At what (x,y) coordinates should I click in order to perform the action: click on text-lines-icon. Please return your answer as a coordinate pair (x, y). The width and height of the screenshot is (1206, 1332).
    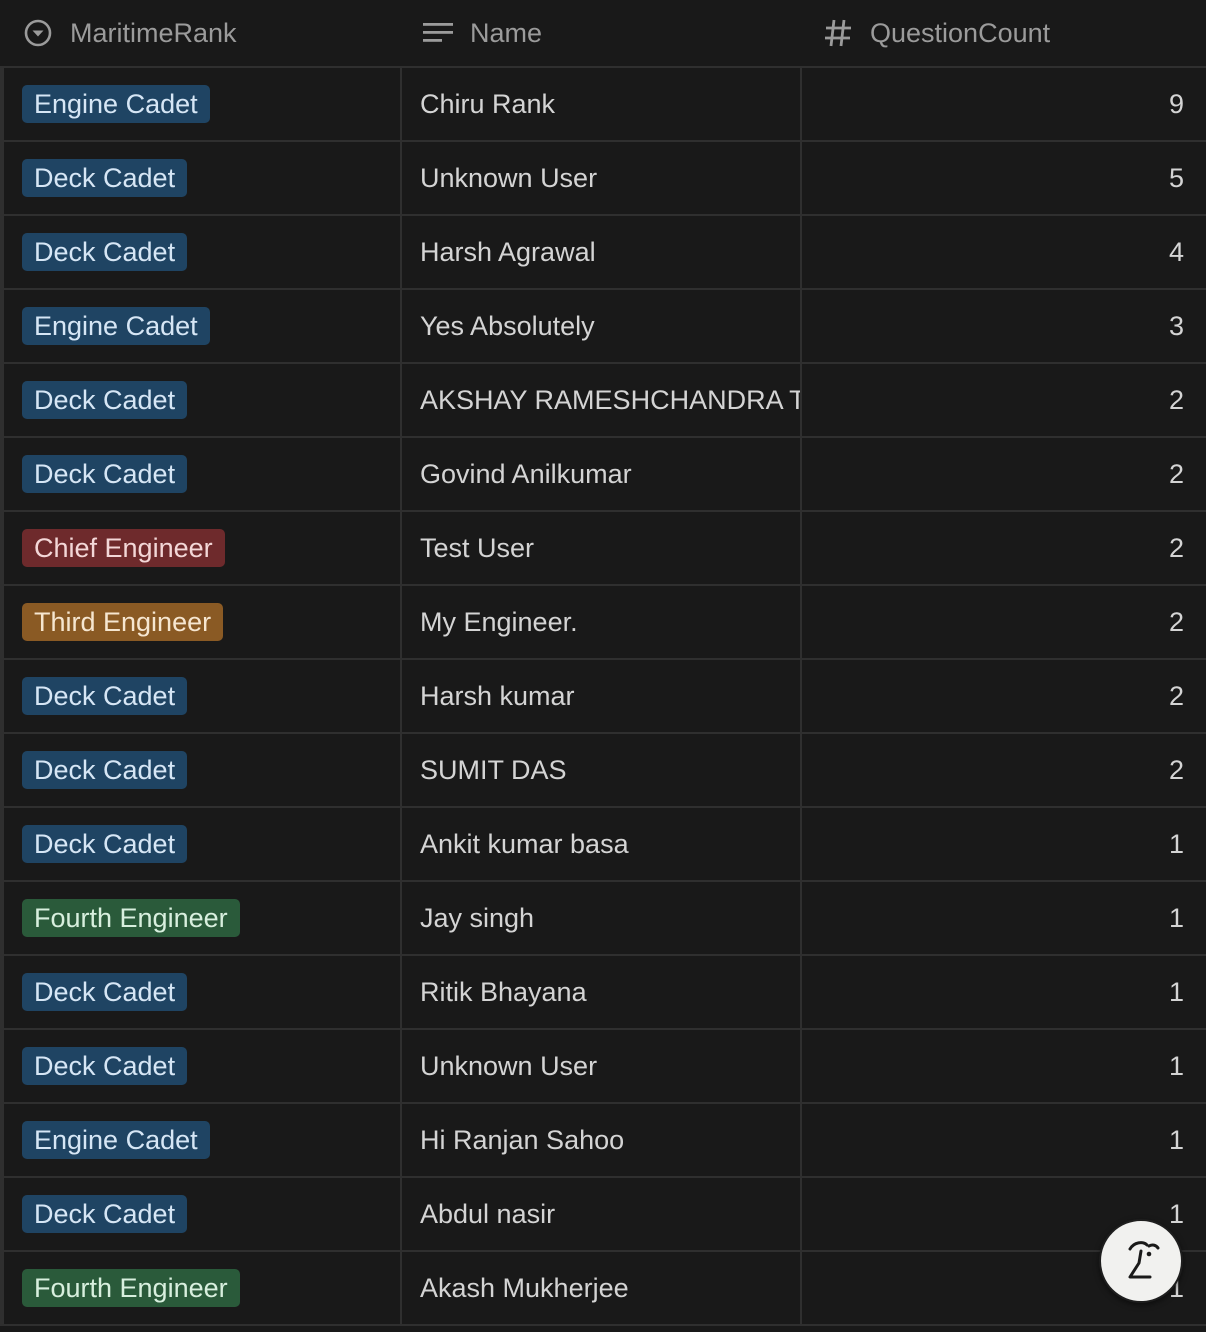
    Looking at the image, I should click on (438, 33).